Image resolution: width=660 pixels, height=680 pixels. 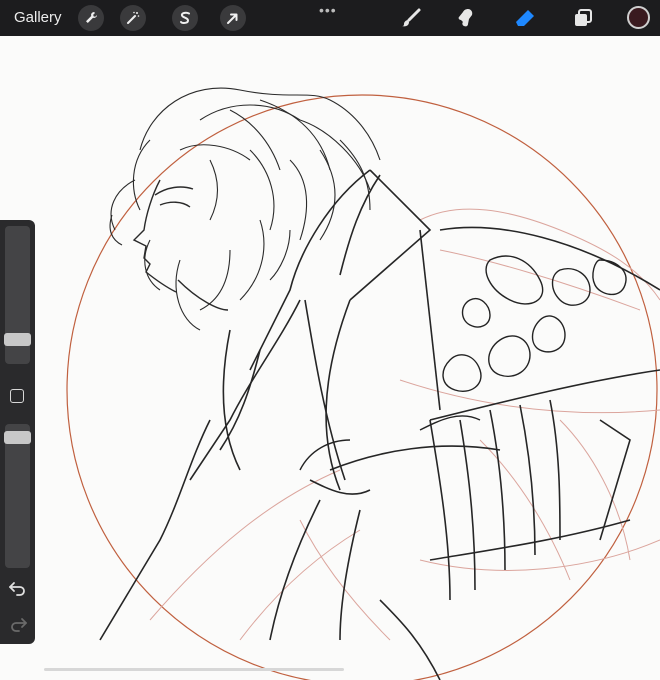 What do you see at coordinates (18, 588) in the screenshot?
I see `undo-icon` at bounding box center [18, 588].